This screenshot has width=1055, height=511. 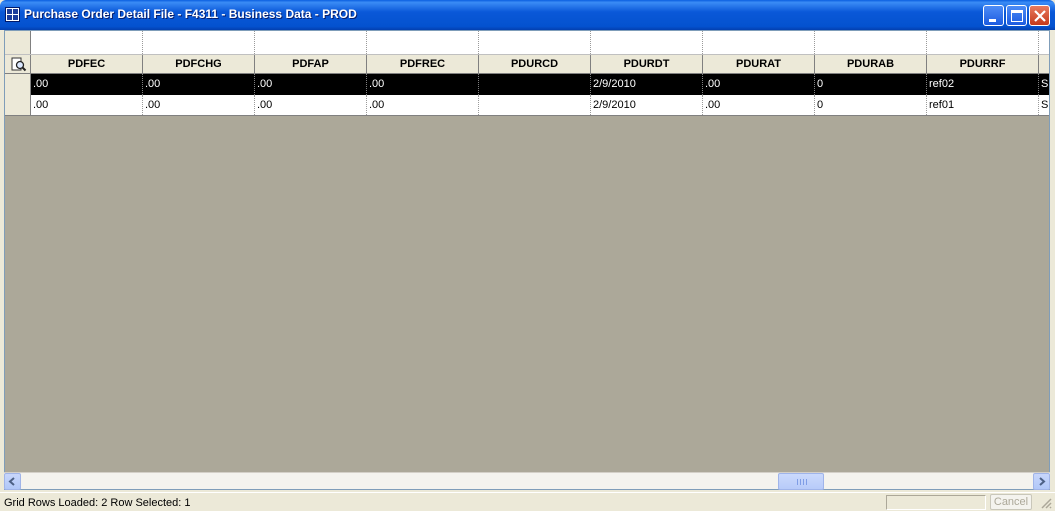 I want to click on close-icon, so click(x=1040, y=16).